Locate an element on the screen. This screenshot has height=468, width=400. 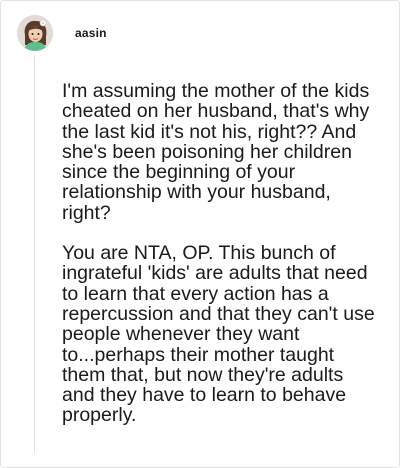
comment-author: aasin is located at coordinates (91, 33).